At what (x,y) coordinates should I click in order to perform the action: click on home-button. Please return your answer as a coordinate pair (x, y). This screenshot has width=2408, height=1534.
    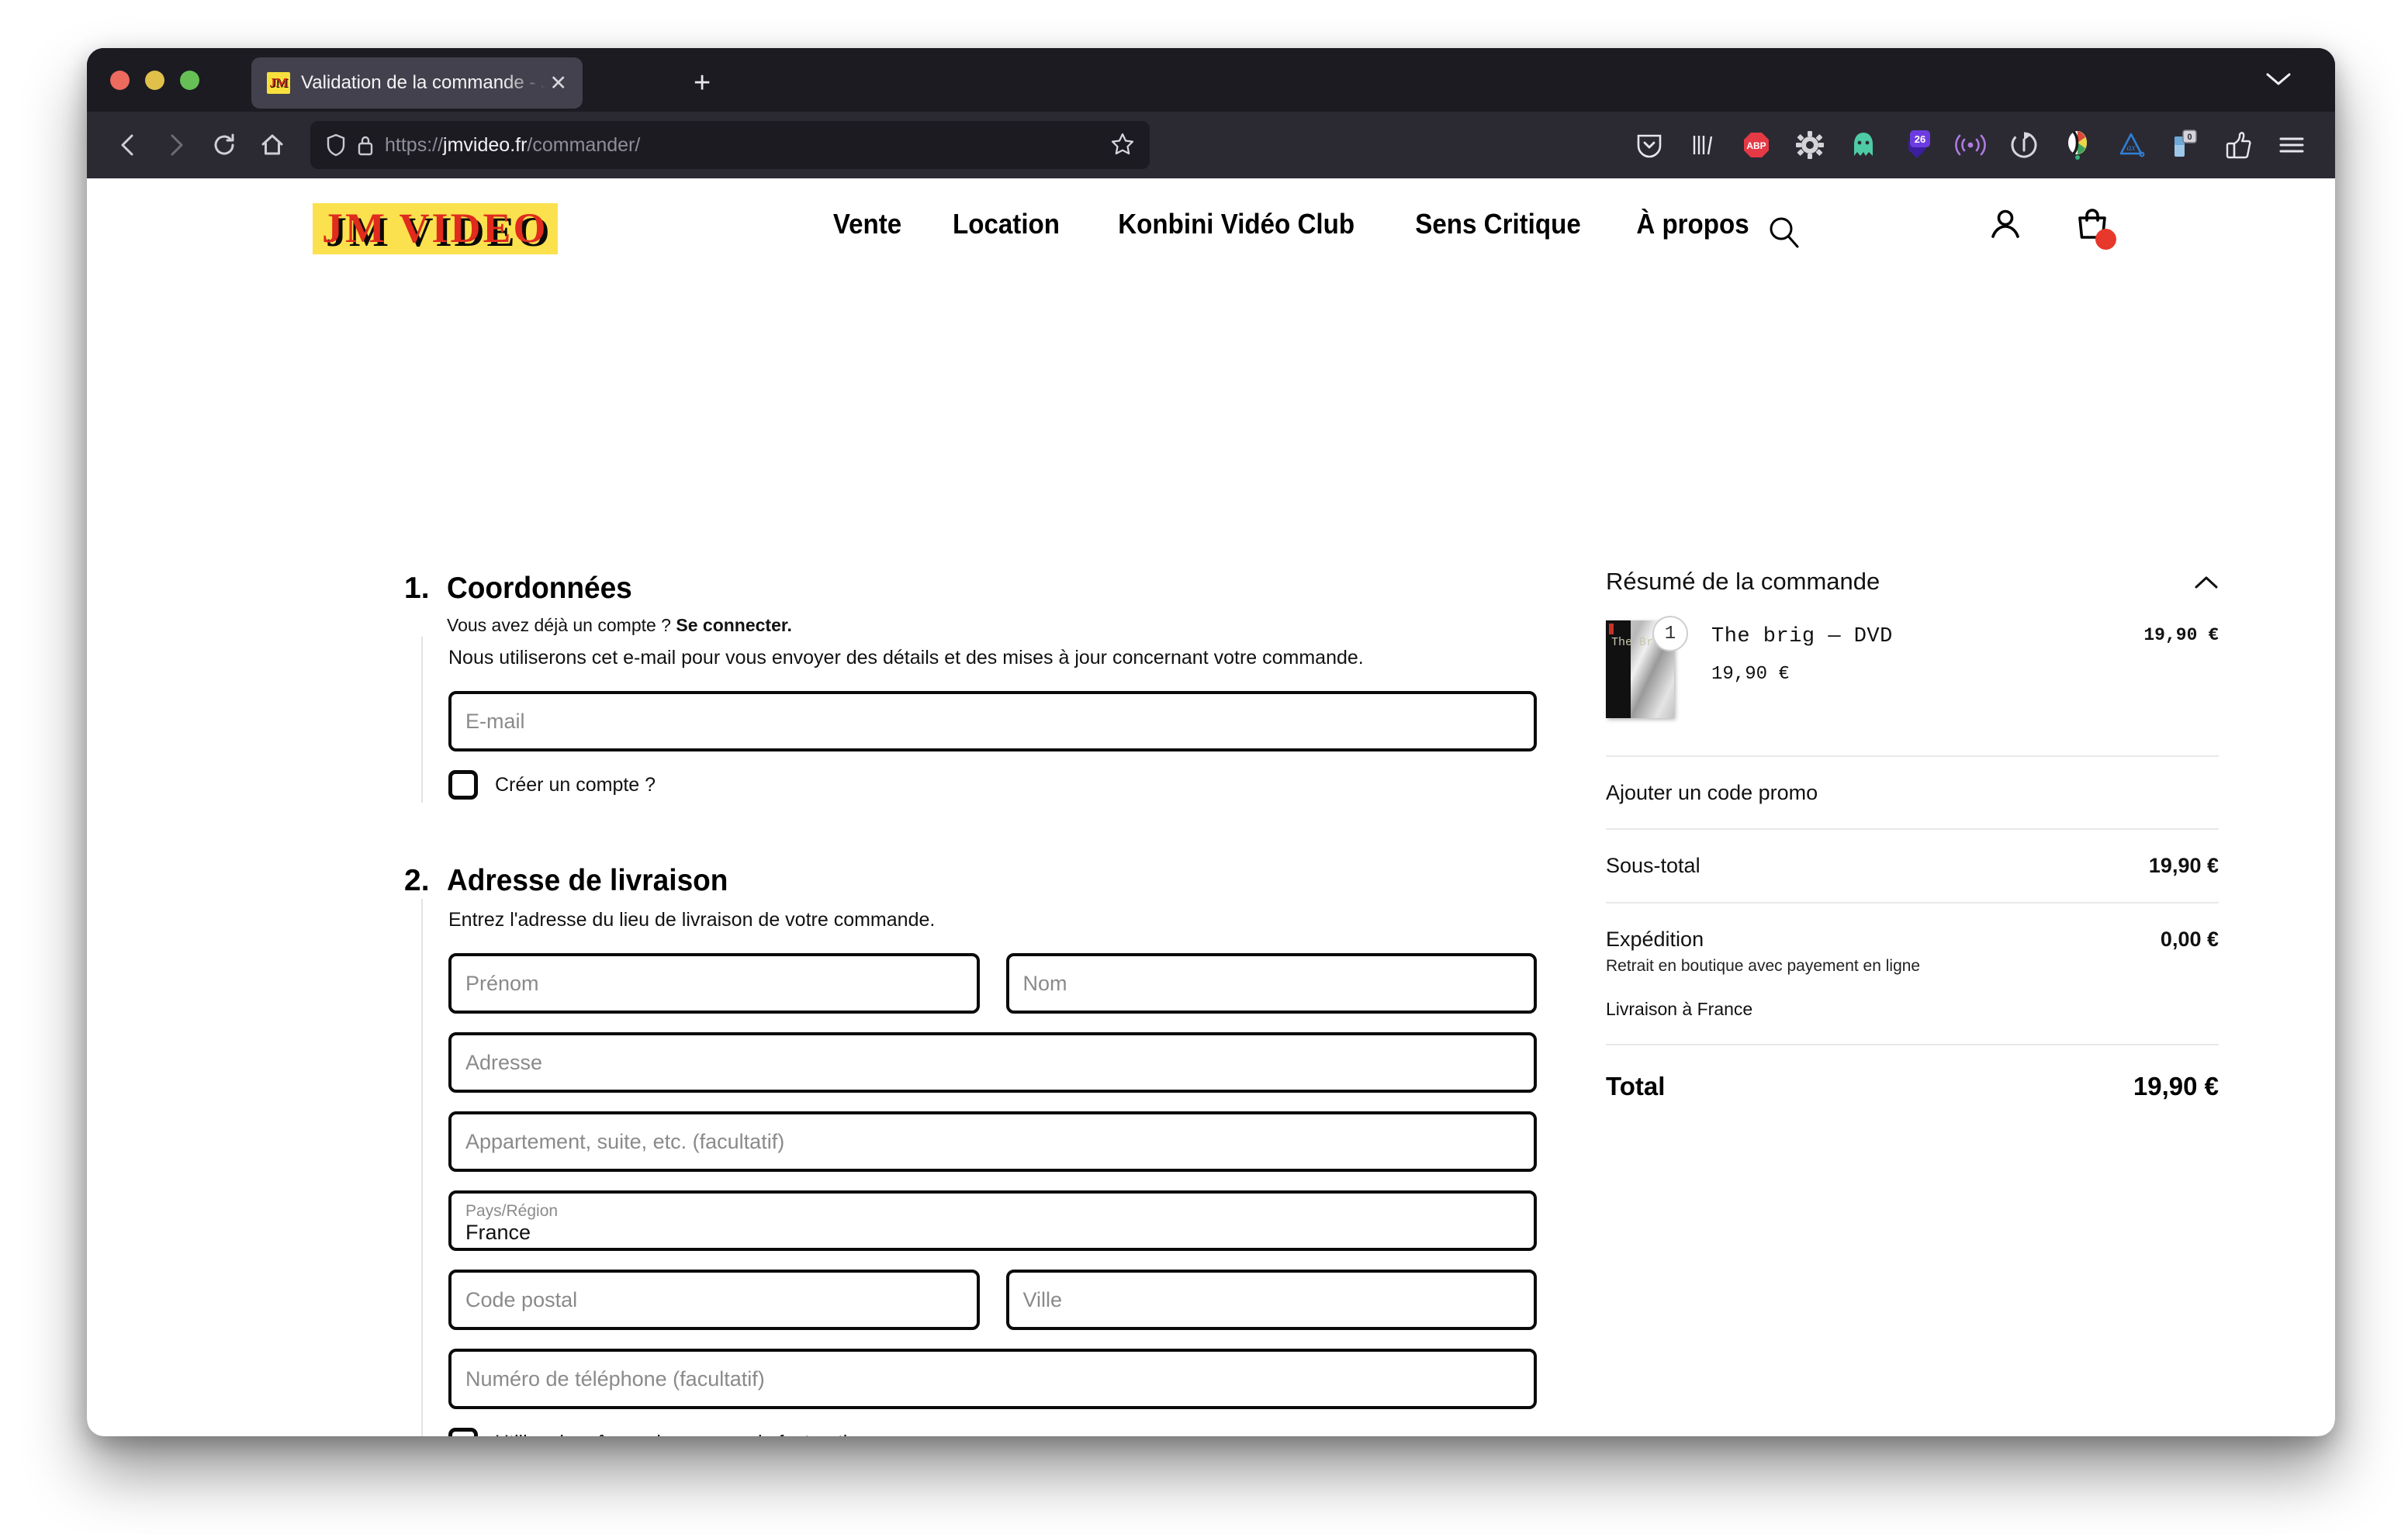
    Looking at the image, I should click on (272, 145).